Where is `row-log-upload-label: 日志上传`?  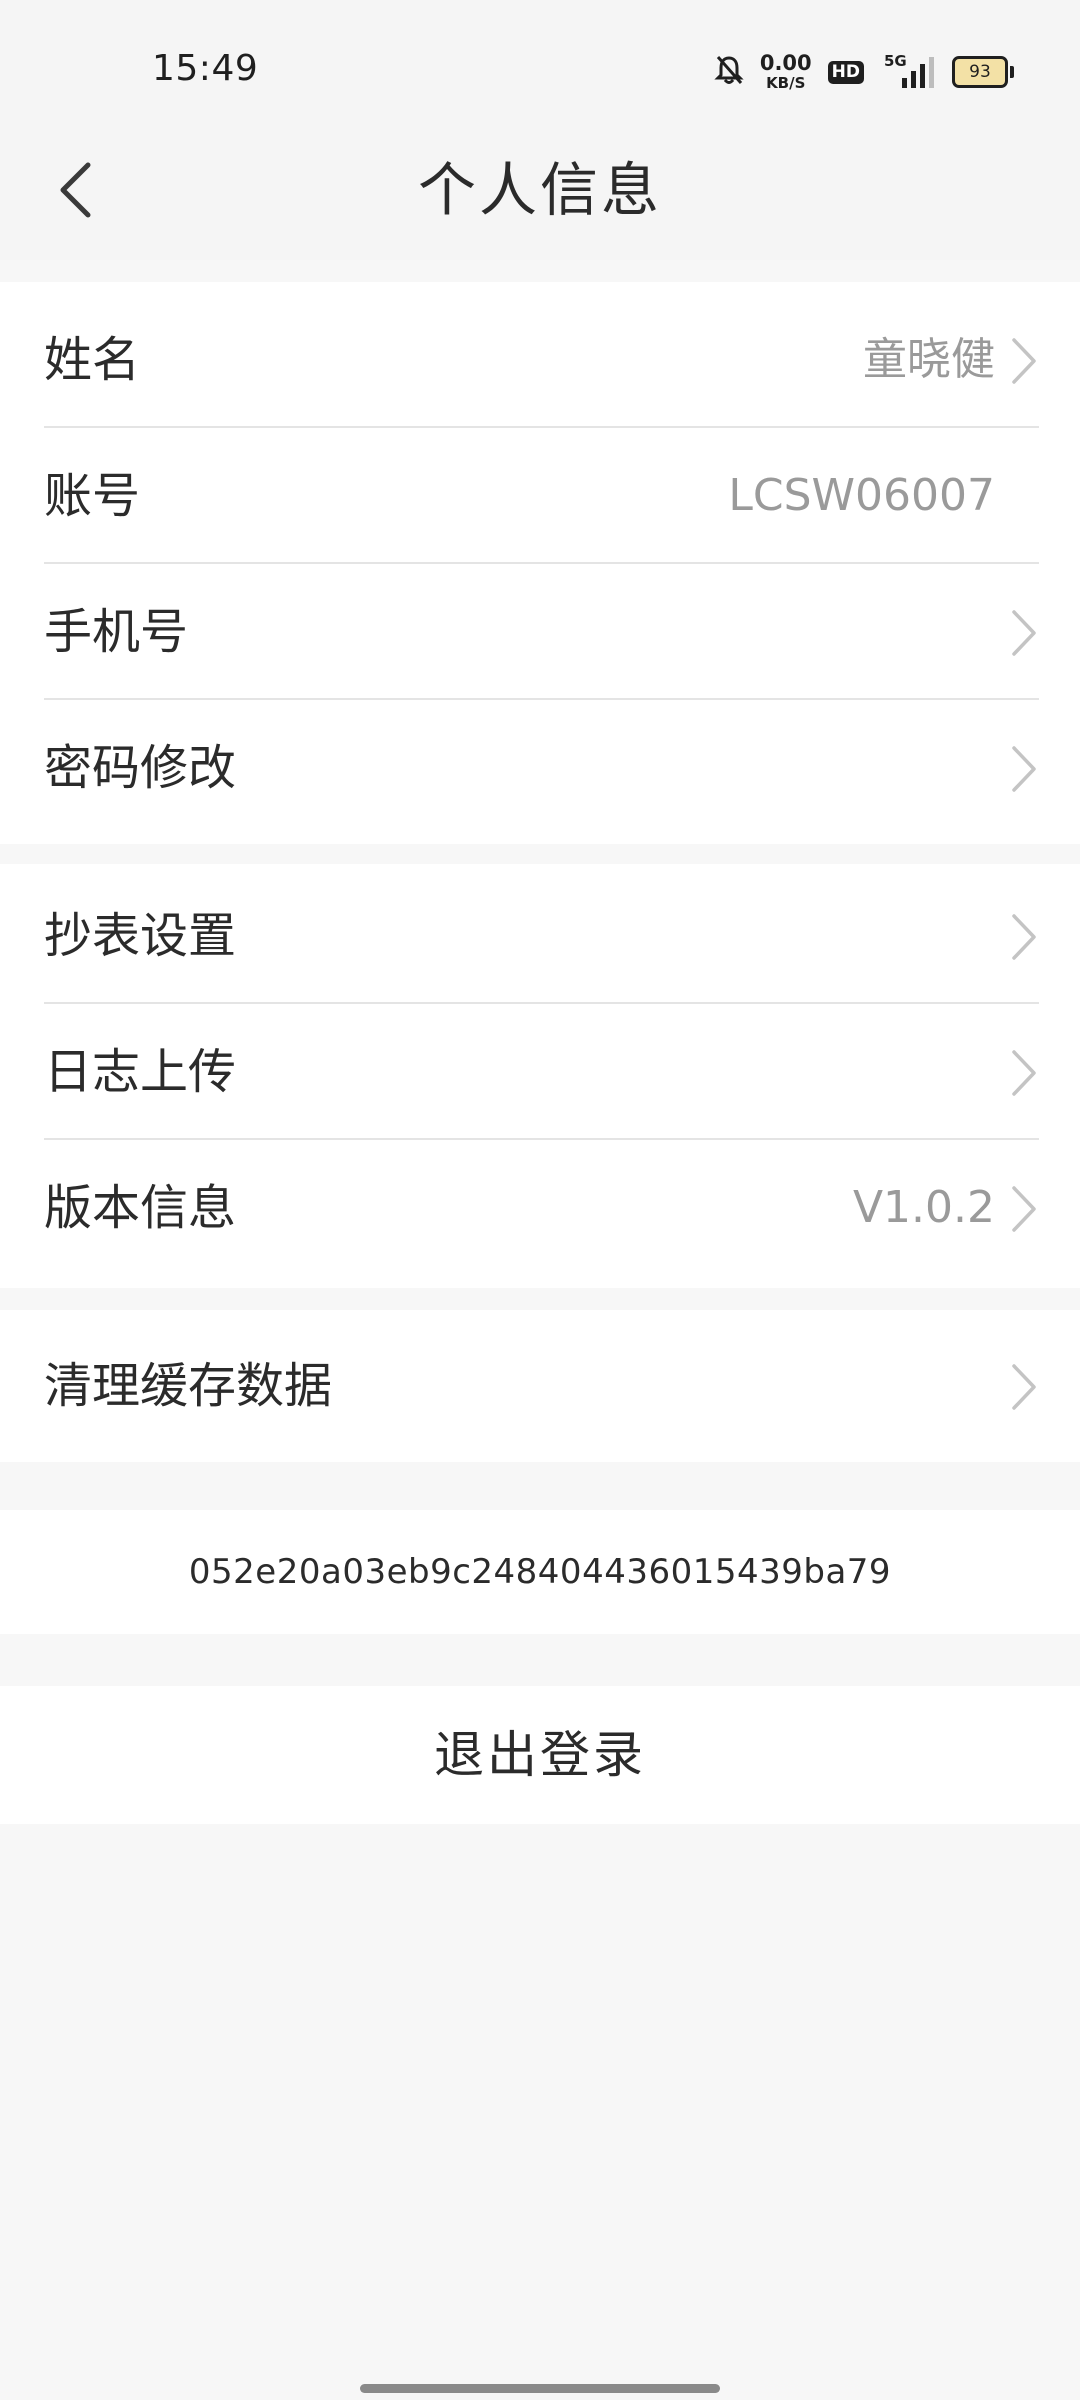 row-log-upload-label: 日志上传 is located at coordinates (140, 1072).